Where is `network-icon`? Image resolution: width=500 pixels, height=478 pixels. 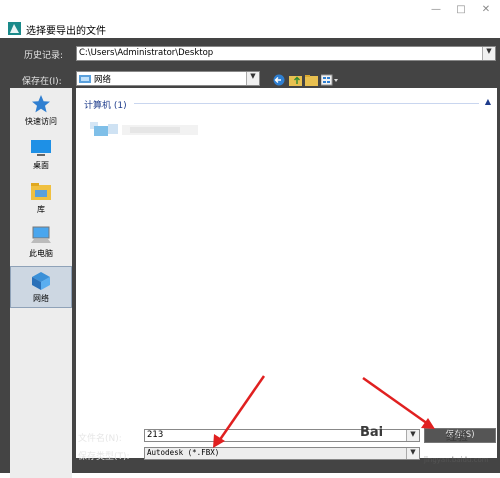 network-icon is located at coordinates (41, 281).